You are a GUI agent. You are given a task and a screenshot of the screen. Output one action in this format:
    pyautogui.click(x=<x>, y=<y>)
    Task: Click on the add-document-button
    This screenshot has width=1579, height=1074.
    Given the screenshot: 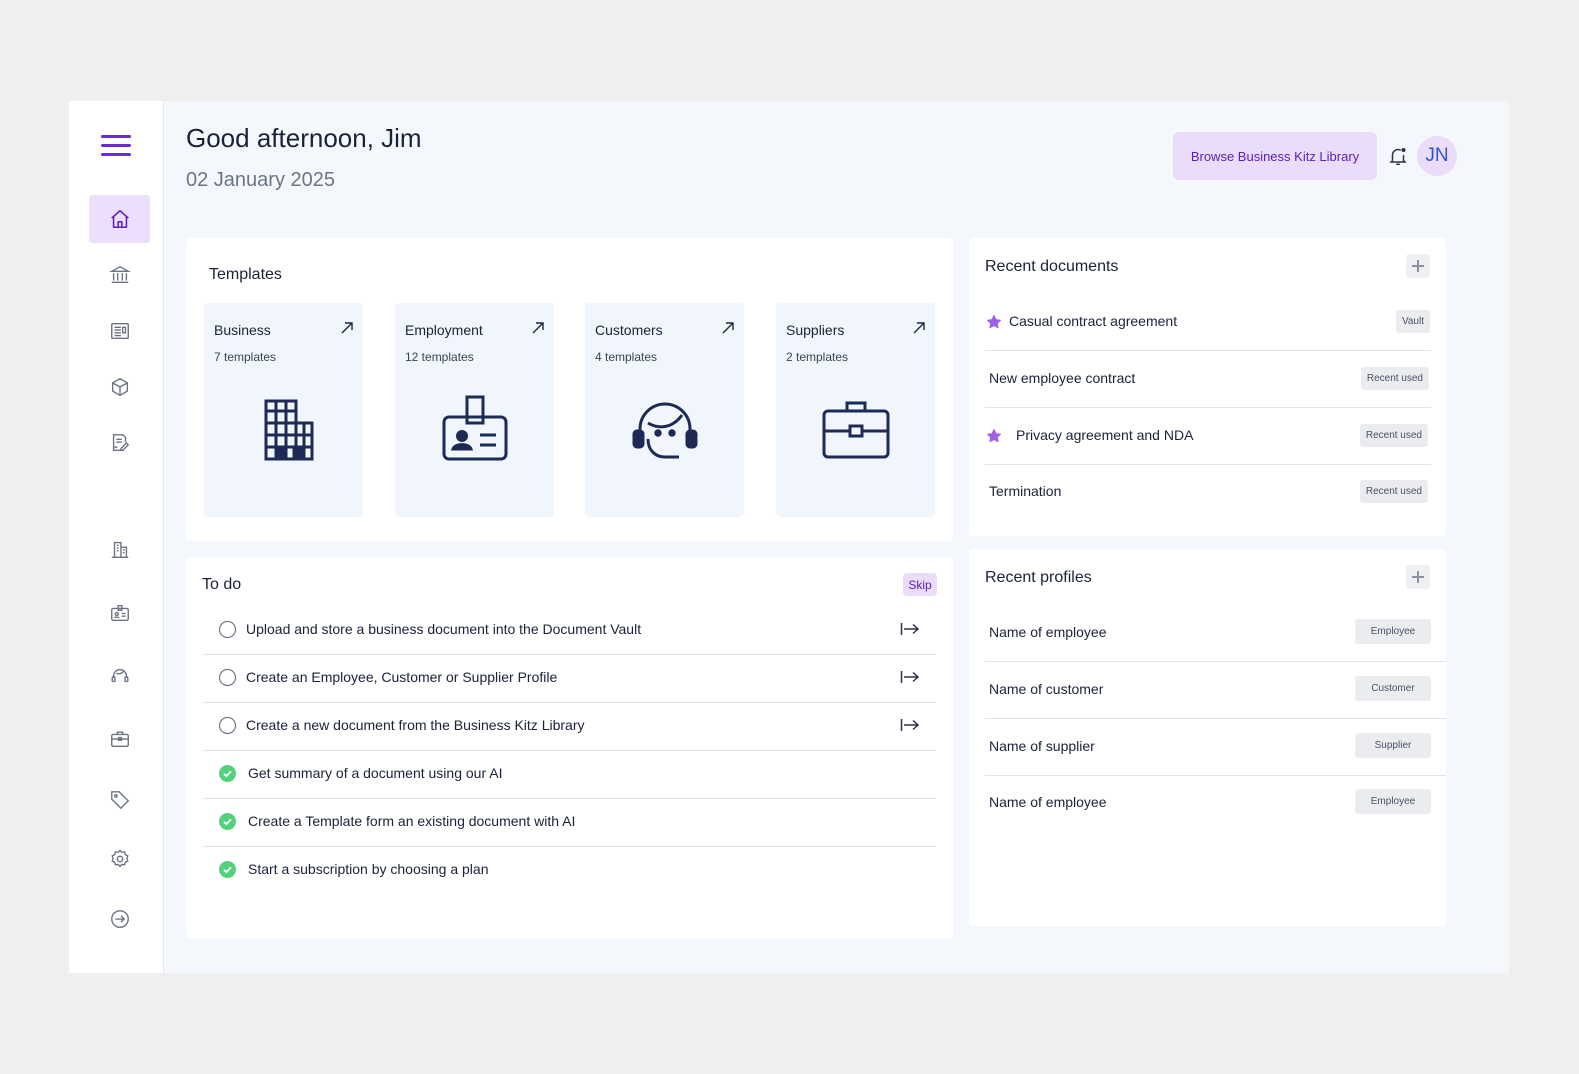 What is the action you would take?
    pyautogui.click(x=1418, y=266)
    